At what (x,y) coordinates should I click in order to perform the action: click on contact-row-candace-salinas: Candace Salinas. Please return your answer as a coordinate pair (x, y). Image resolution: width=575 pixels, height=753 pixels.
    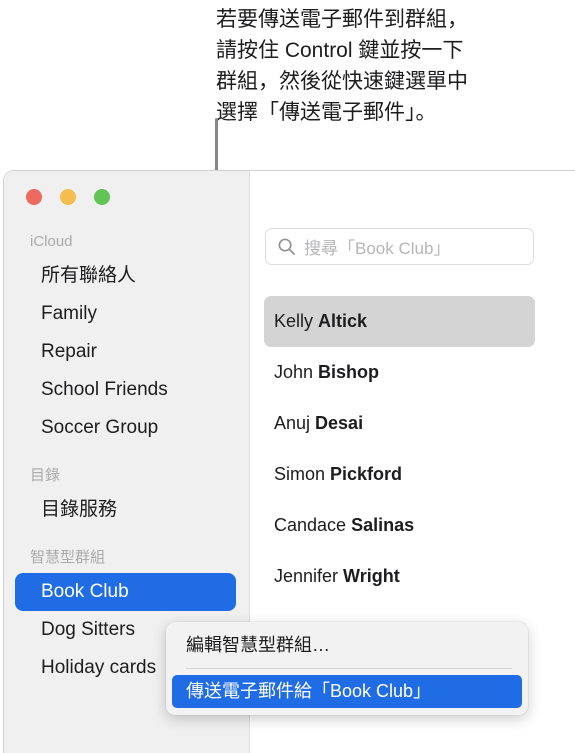
    Looking at the image, I should click on (399, 525).